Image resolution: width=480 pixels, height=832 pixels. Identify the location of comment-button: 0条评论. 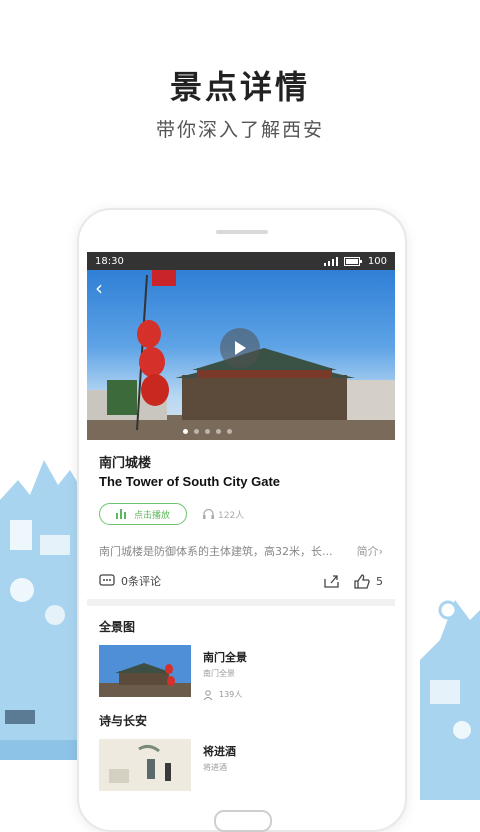
(130, 581).